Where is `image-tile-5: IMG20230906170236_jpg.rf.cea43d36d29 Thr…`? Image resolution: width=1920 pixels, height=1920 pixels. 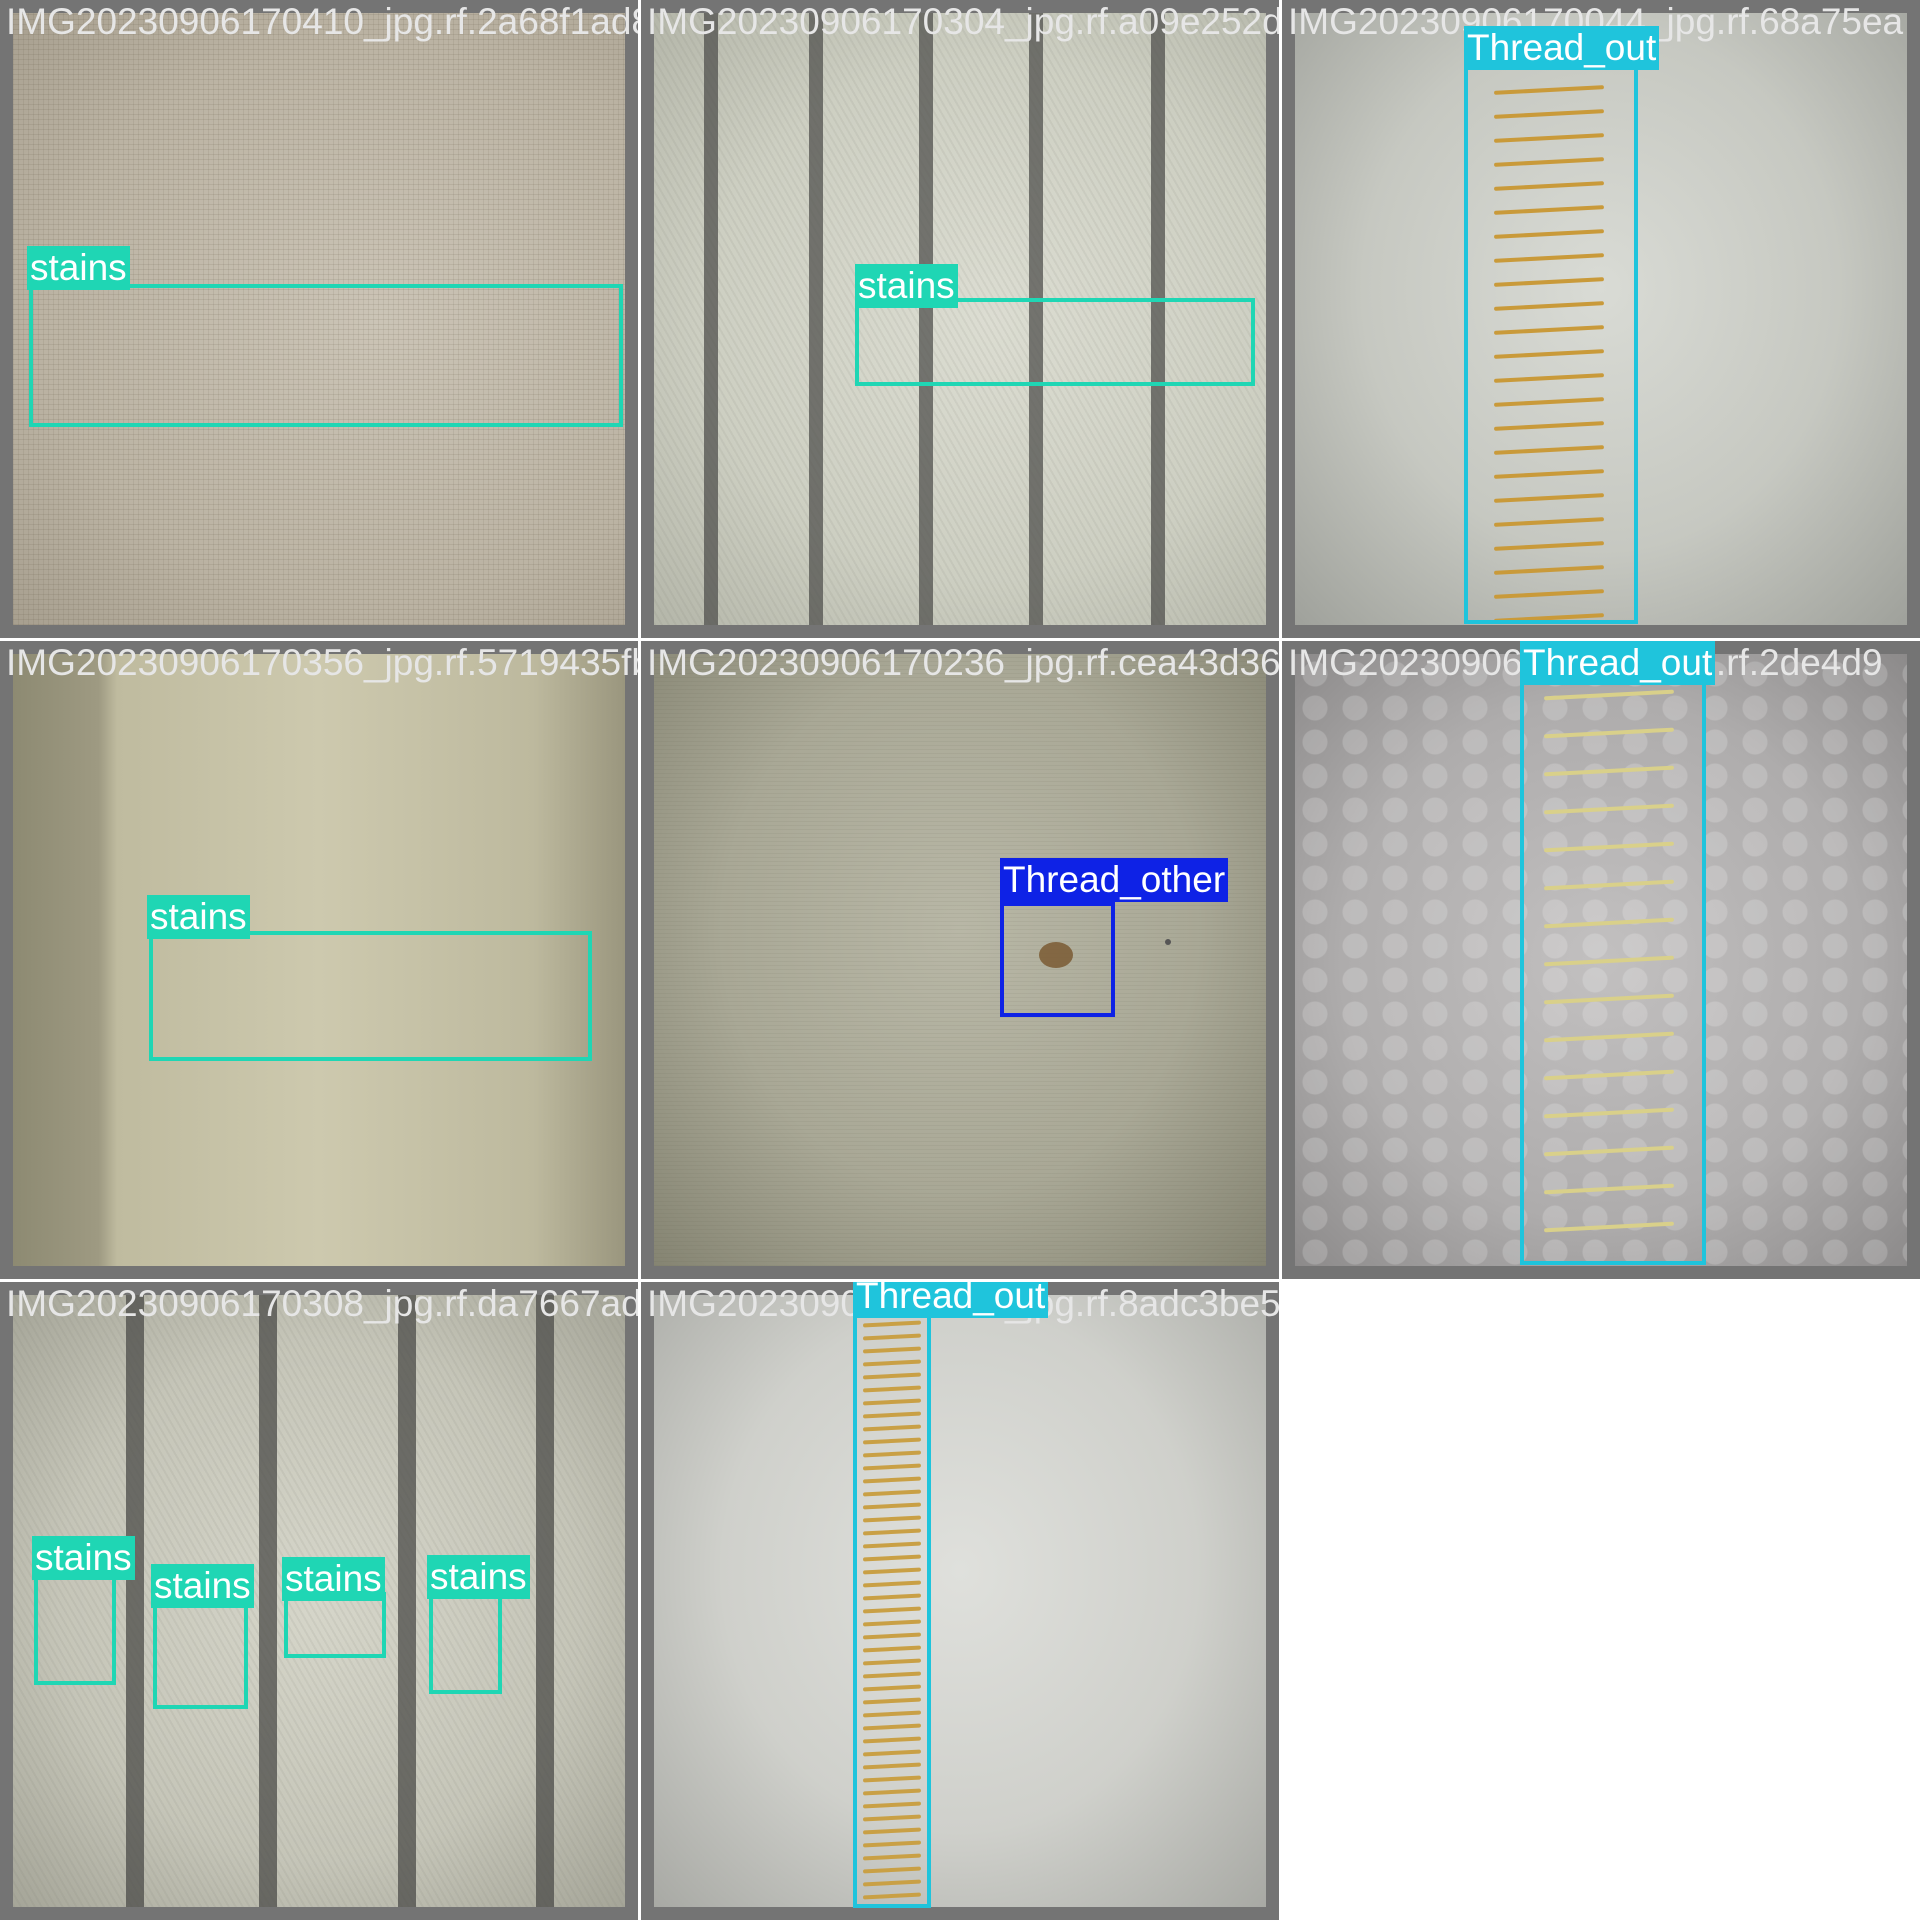
image-tile-5: IMG20230906170236_jpg.rf.cea43d36d29 Thr… is located at coordinates (960, 960).